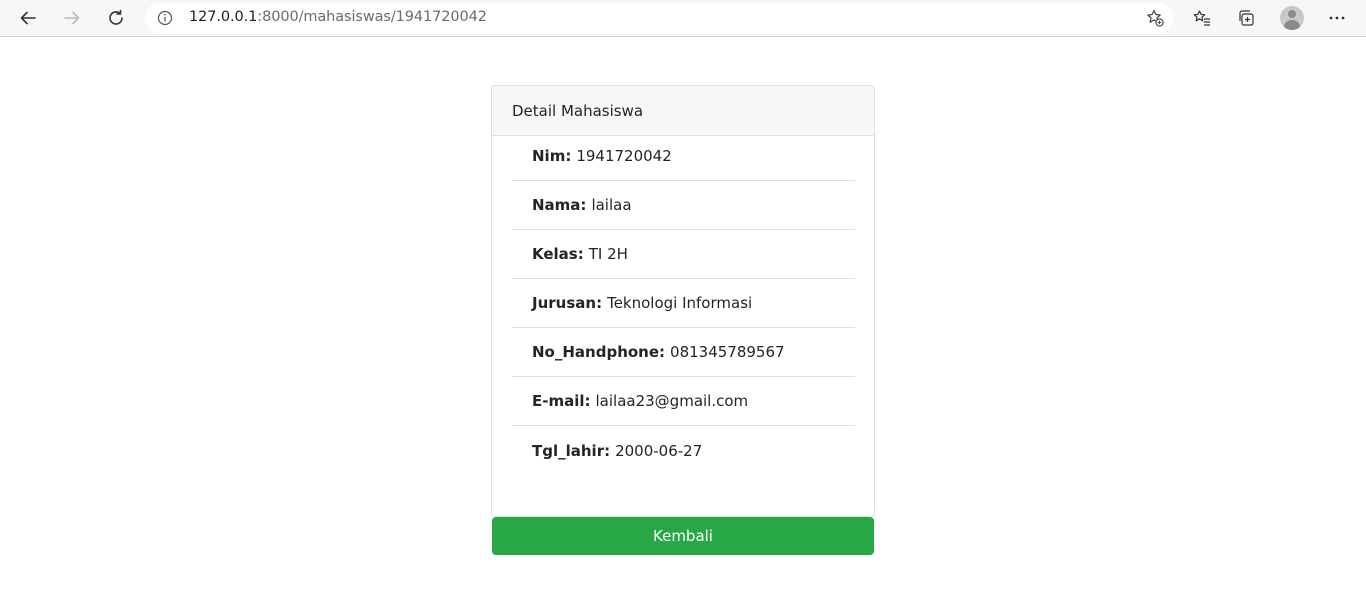  Describe the element at coordinates (608, 254) in the screenshot. I see `field-value: TI 2H` at that location.